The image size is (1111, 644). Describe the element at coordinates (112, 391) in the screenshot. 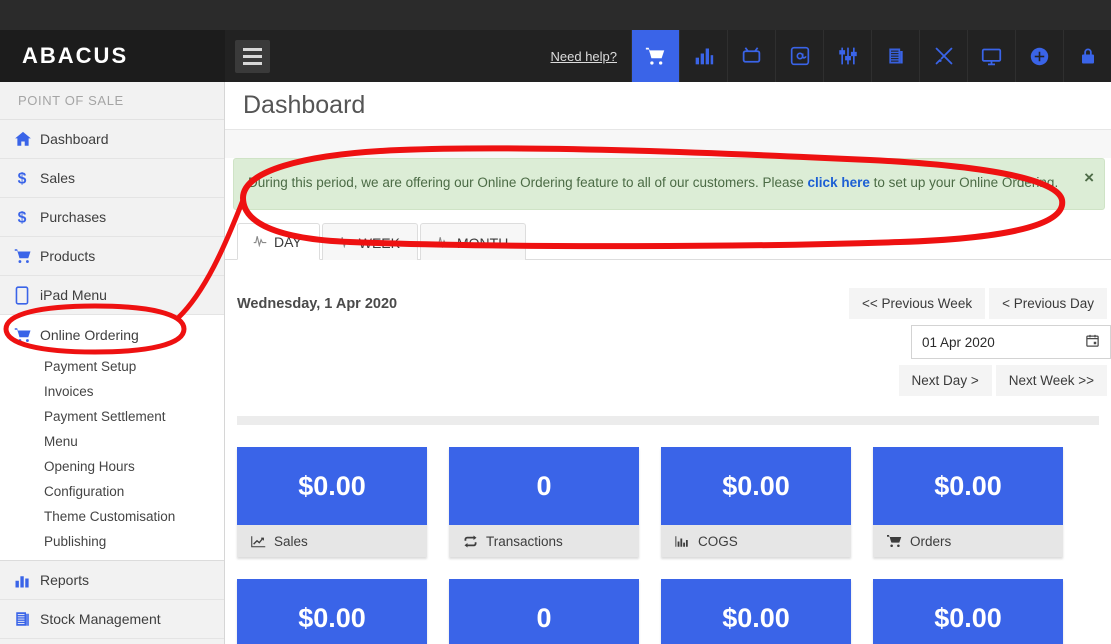

I see `sidebar-subitem-invoices: Invoices` at that location.